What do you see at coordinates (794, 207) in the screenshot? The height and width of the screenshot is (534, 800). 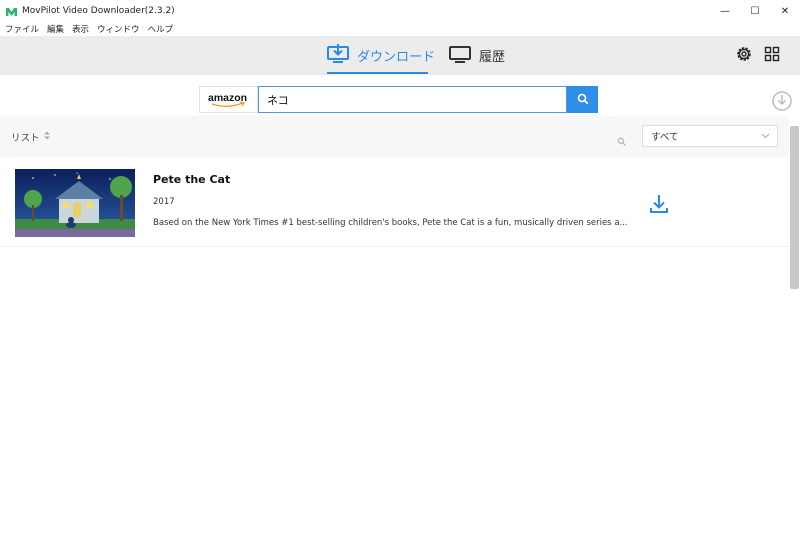 I see `scrollbar-thumb` at bounding box center [794, 207].